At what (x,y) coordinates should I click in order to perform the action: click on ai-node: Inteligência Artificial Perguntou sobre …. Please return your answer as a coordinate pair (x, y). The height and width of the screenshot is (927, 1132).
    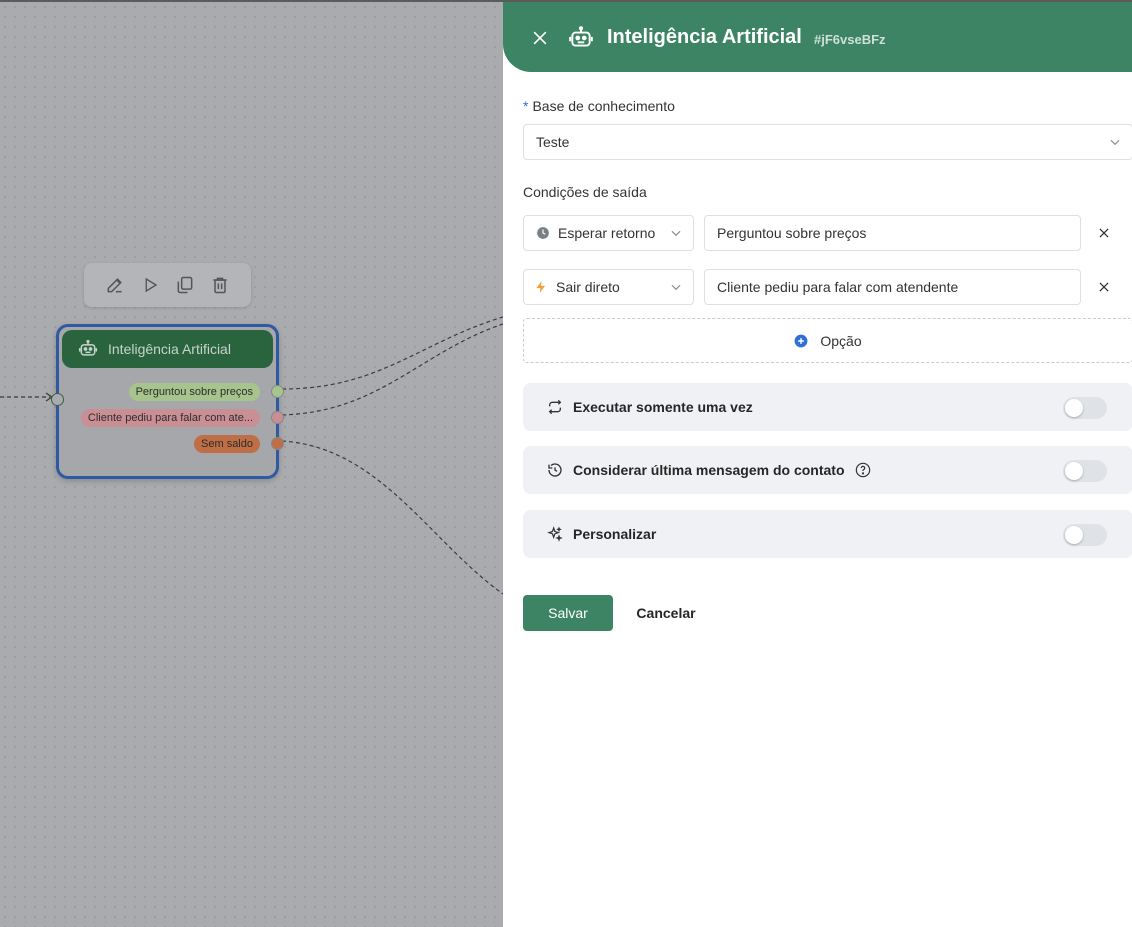
    Looking at the image, I should click on (167, 401).